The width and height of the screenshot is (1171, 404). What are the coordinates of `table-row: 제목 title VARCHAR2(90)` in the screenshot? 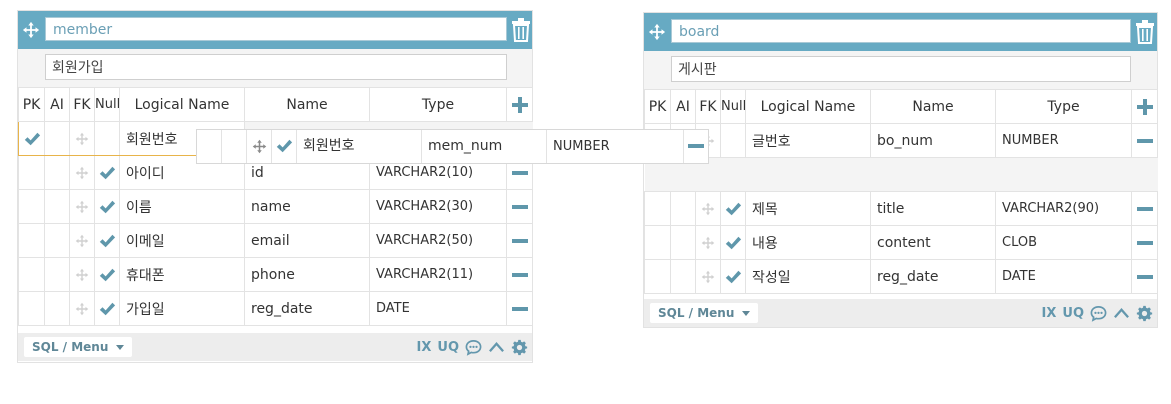 It's located at (901, 208).